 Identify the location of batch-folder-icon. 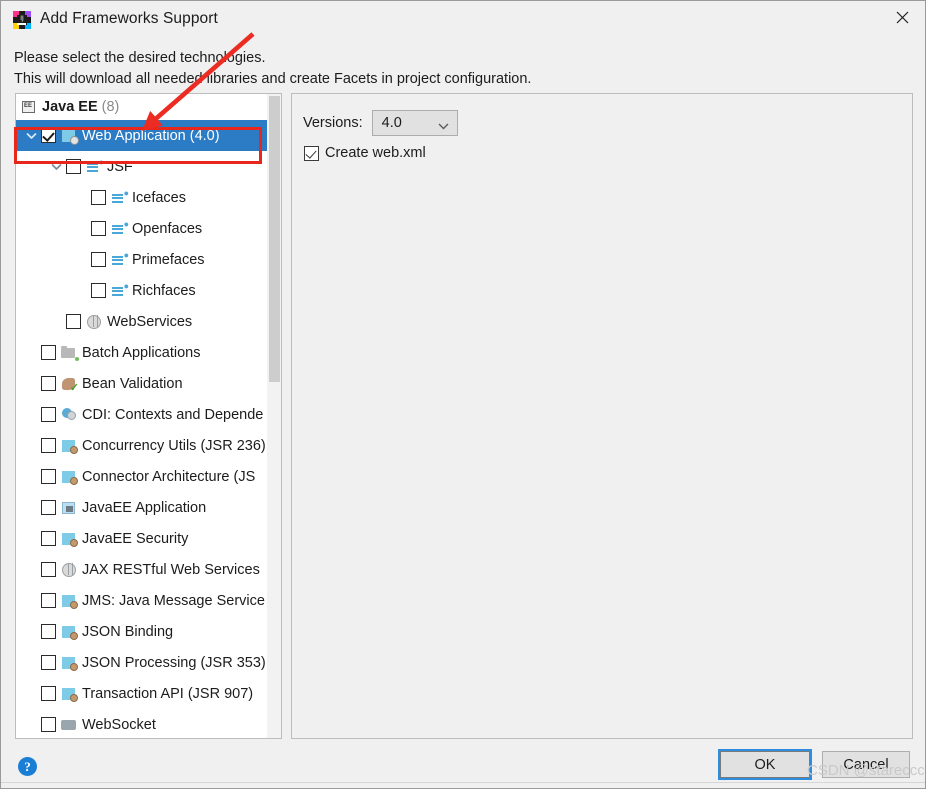
(70, 353).